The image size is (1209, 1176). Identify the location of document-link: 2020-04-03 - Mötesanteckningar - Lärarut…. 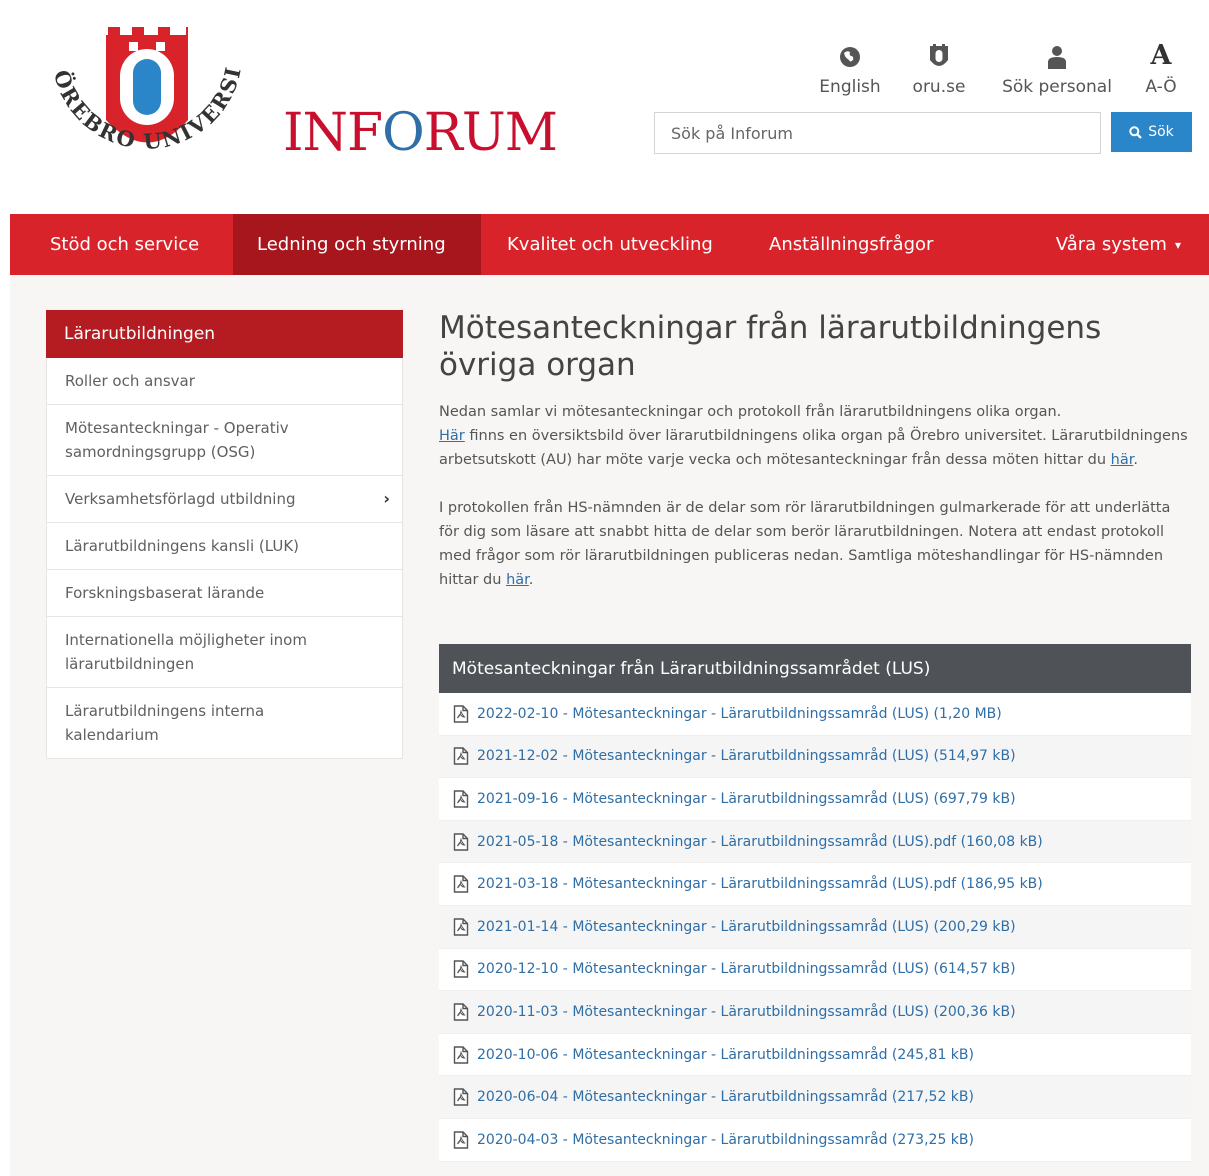
(815, 1140).